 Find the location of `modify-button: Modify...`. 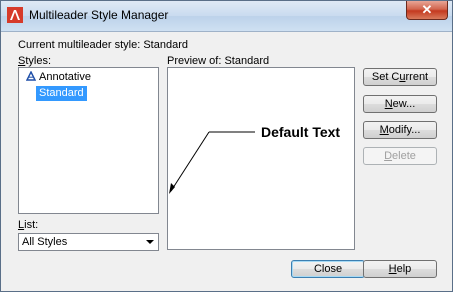

modify-button: Modify... is located at coordinates (400, 130).